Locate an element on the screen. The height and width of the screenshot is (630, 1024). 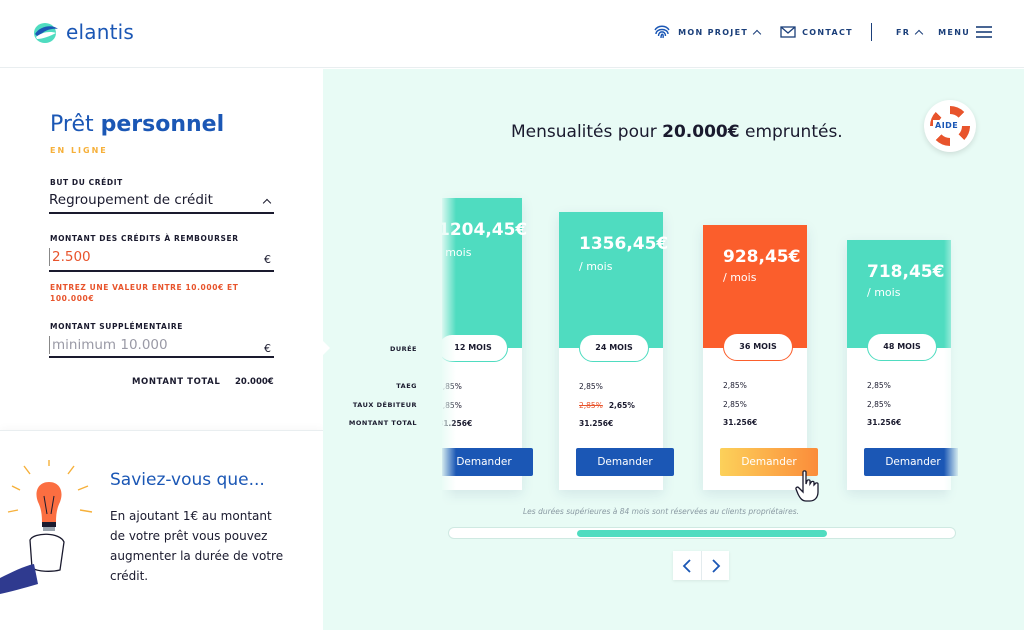
additional-amount-input is located at coordinates (149, 345).